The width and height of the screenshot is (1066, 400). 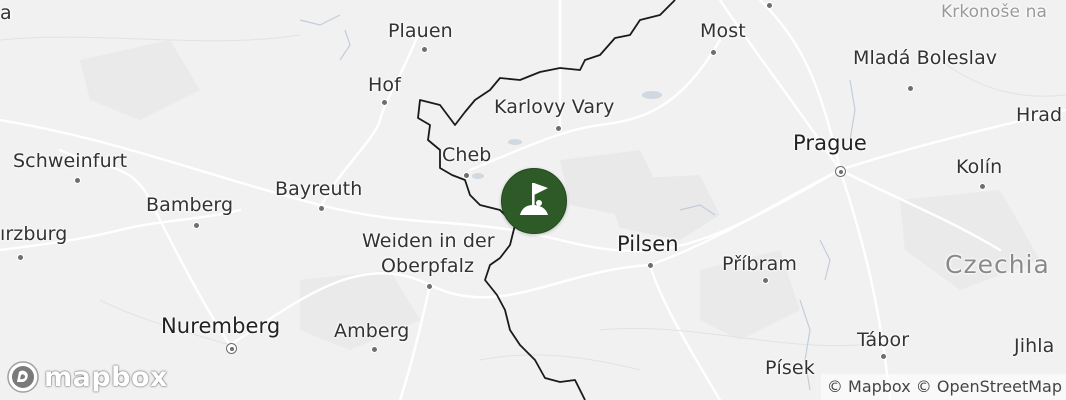 I want to click on label-pisek: Písek, so click(x=790, y=368).